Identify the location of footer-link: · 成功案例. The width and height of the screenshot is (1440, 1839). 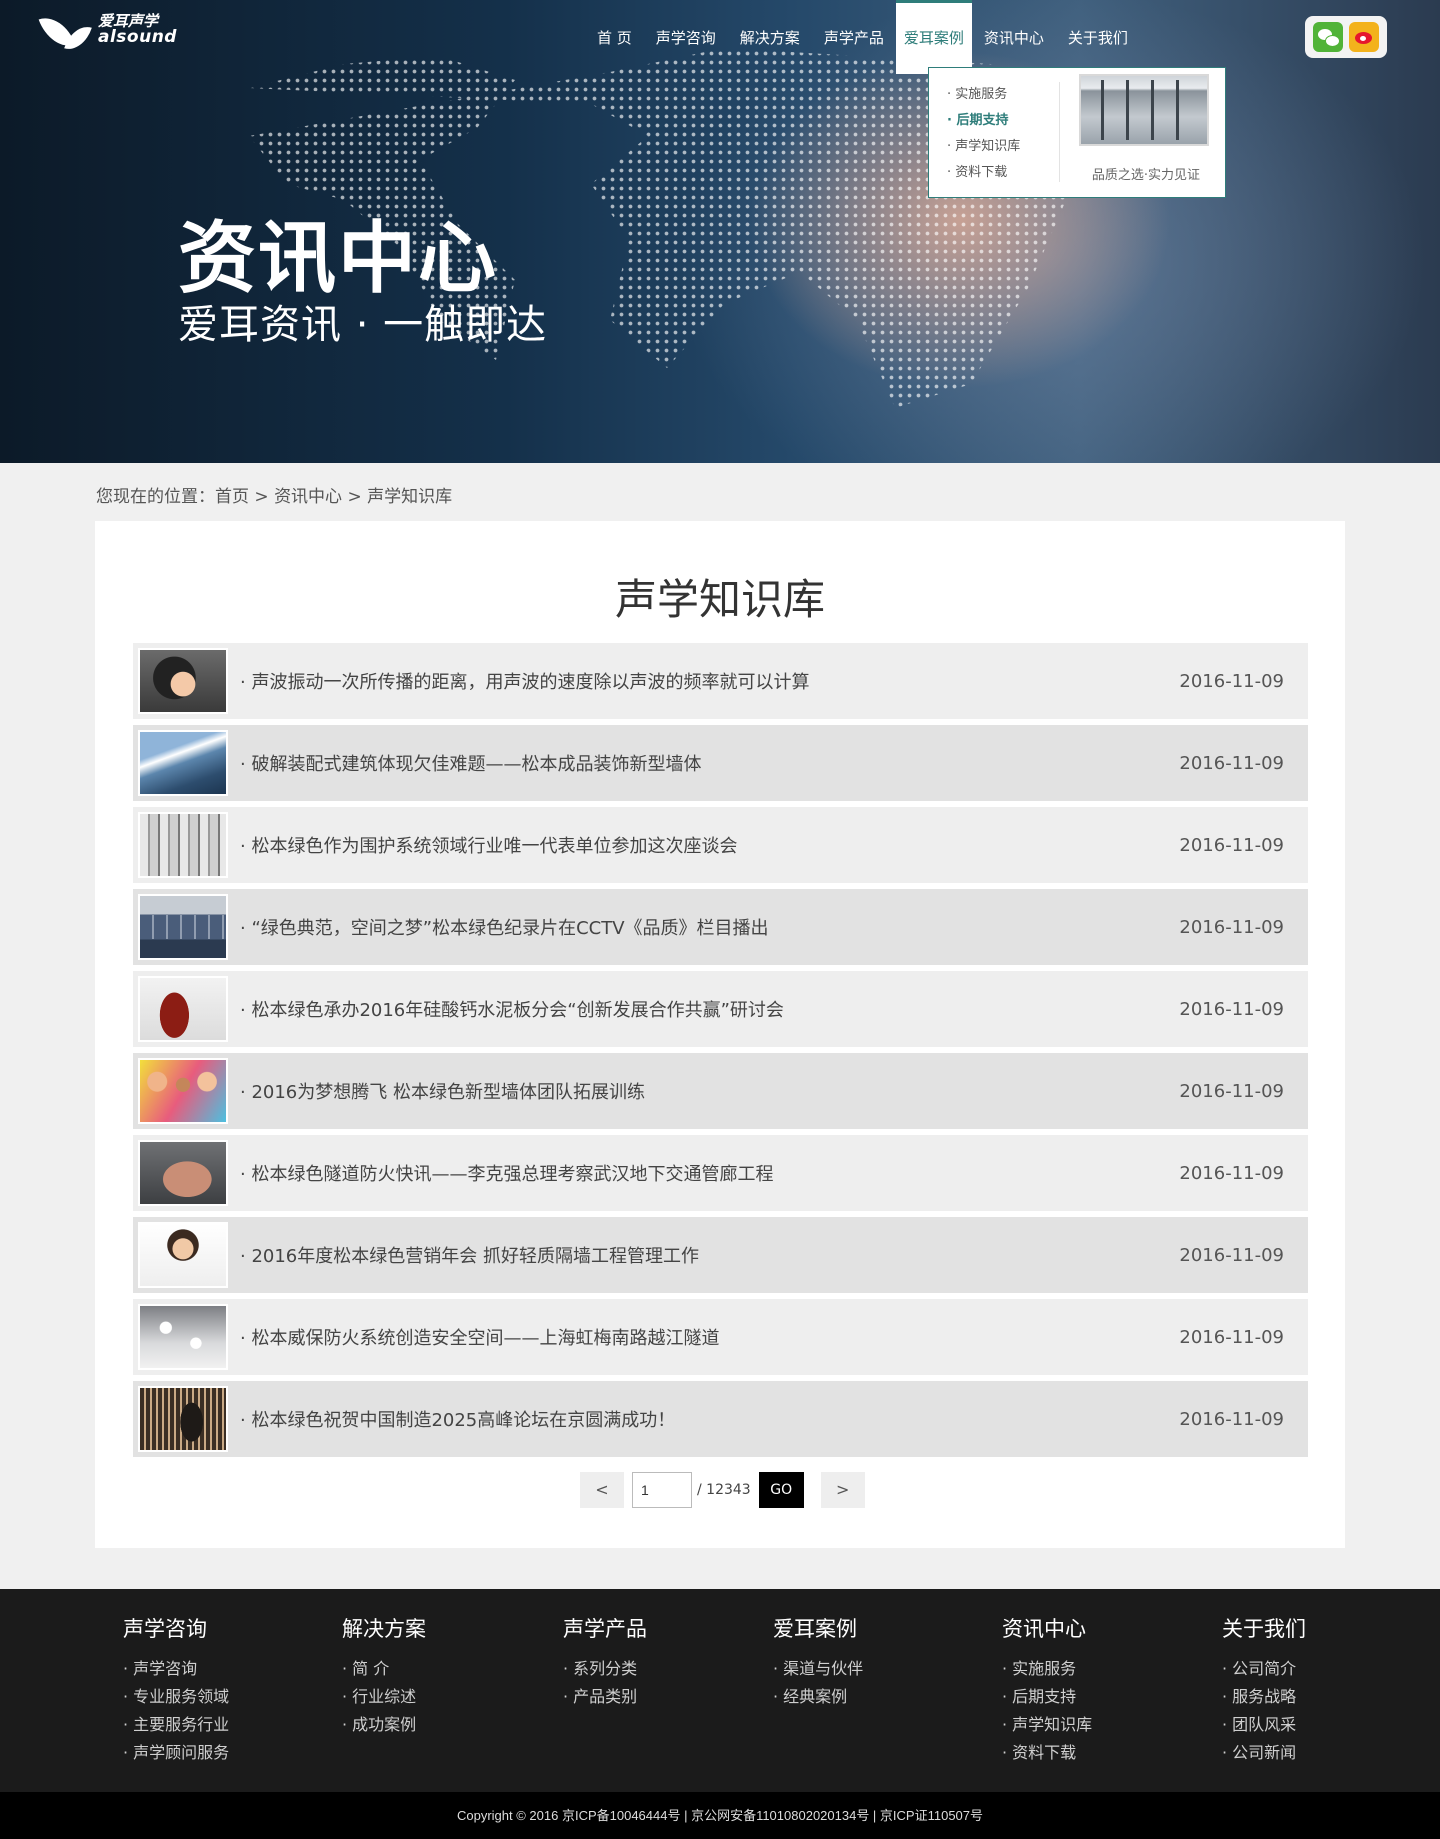
(384, 1725).